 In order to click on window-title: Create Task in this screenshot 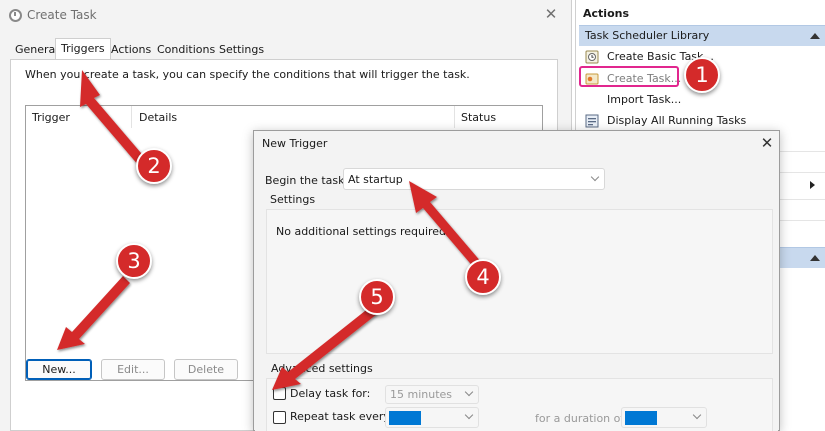, I will do `click(62, 15)`.